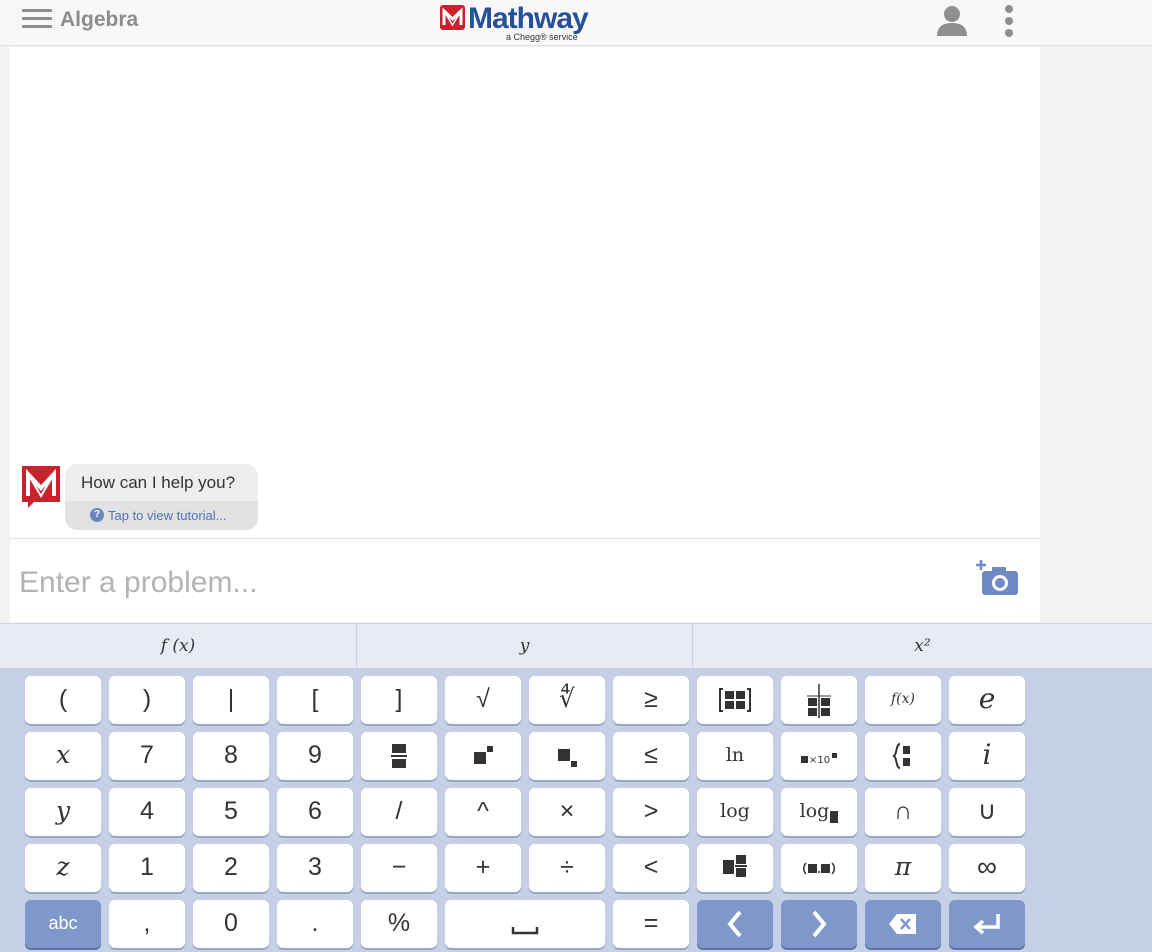 Image resolution: width=1152 pixels, height=952 pixels. I want to click on key-superscript, so click(483, 756).